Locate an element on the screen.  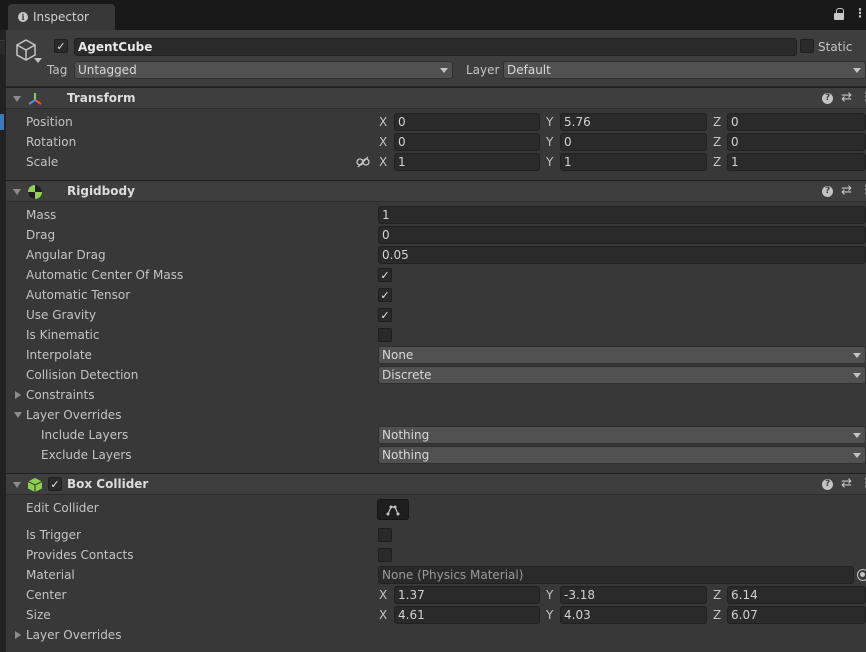
size-z-field: 6.07 is located at coordinates (796, 615).